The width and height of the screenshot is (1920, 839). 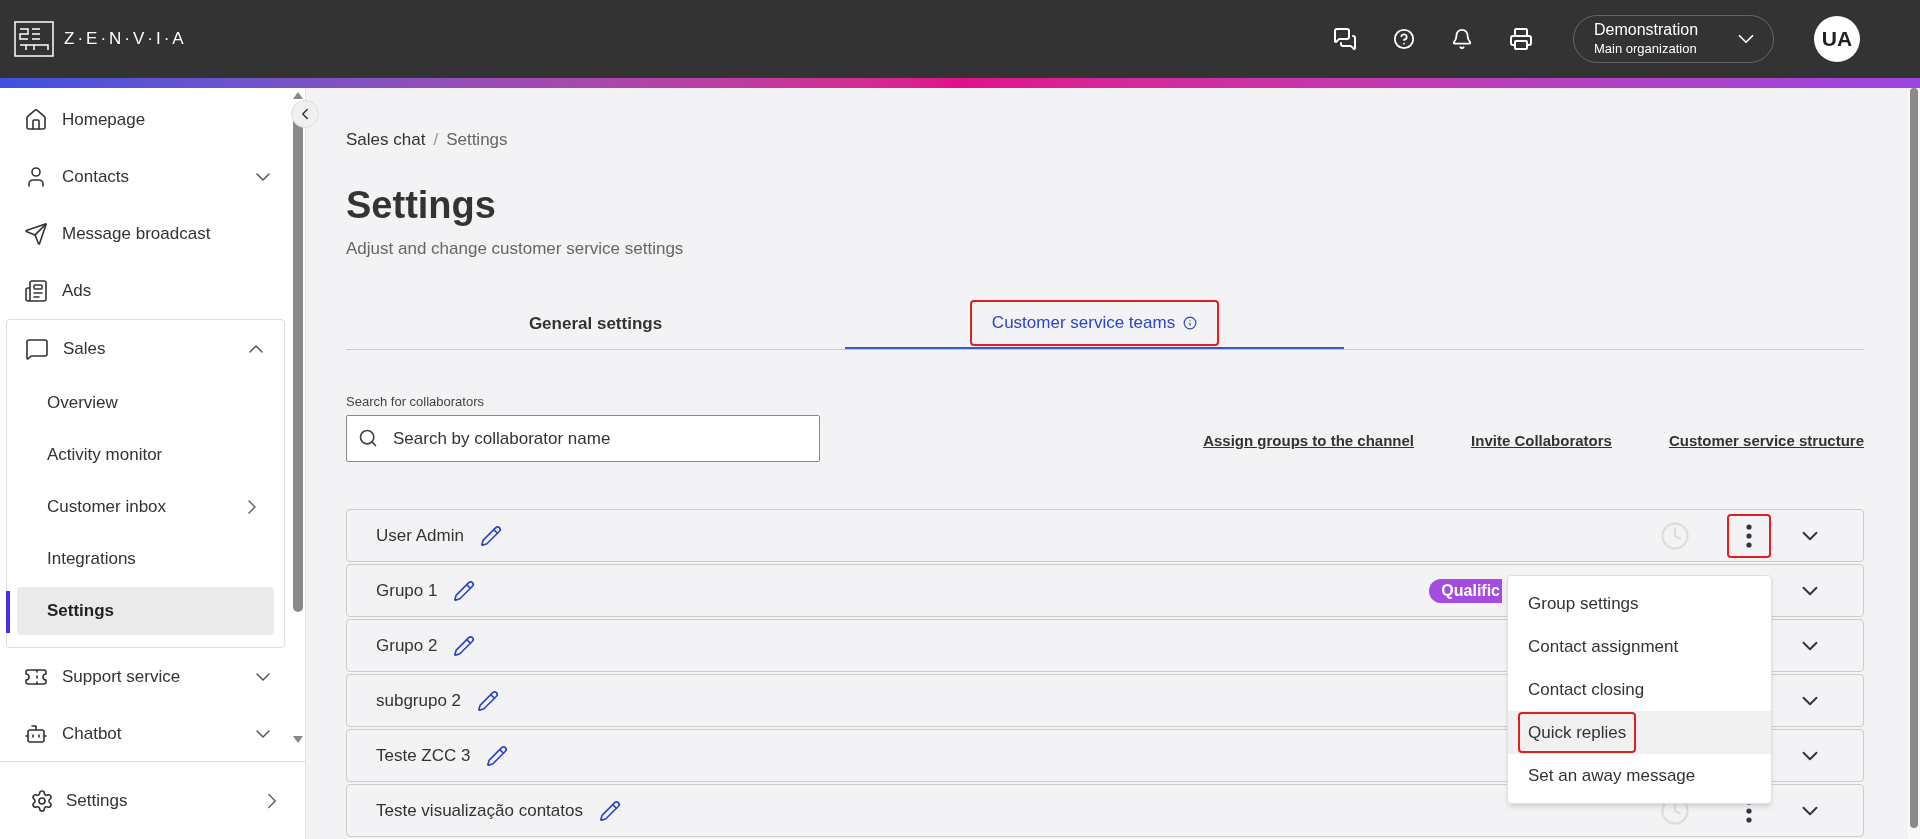 I want to click on logo-text: Z·E·N·V·I·A, so click(x=125, y=39).